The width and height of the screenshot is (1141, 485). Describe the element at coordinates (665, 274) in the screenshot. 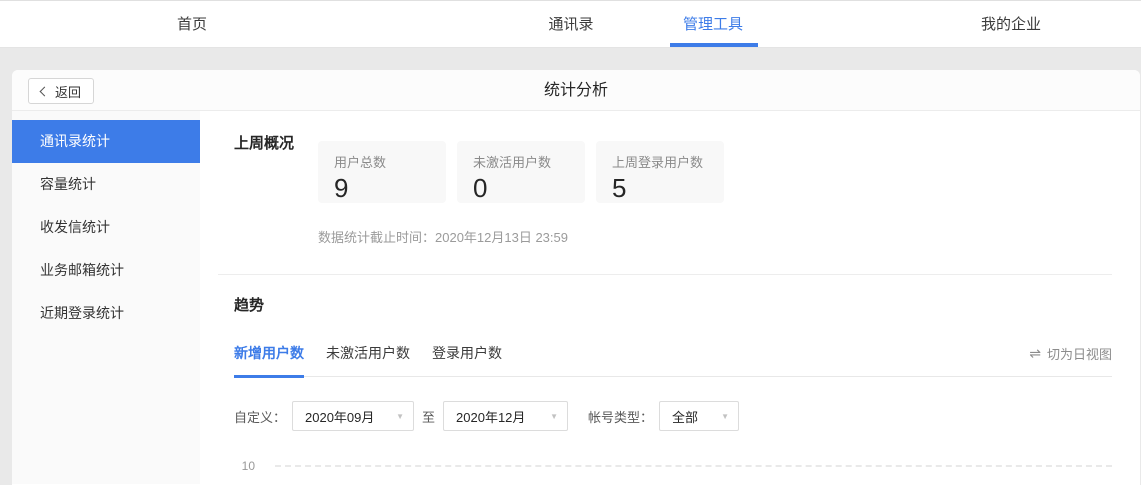

I see `section-divider` at that location.